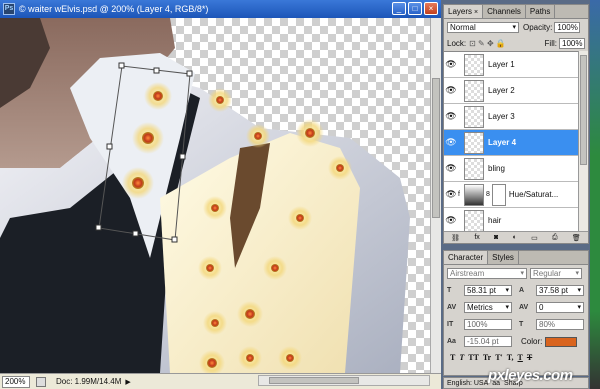 The image size is (600, 389). What do you see at coordinates (488, 307) in the screenshot?
I see `kerning-select: Metrics` at bounding box center [488, 307].